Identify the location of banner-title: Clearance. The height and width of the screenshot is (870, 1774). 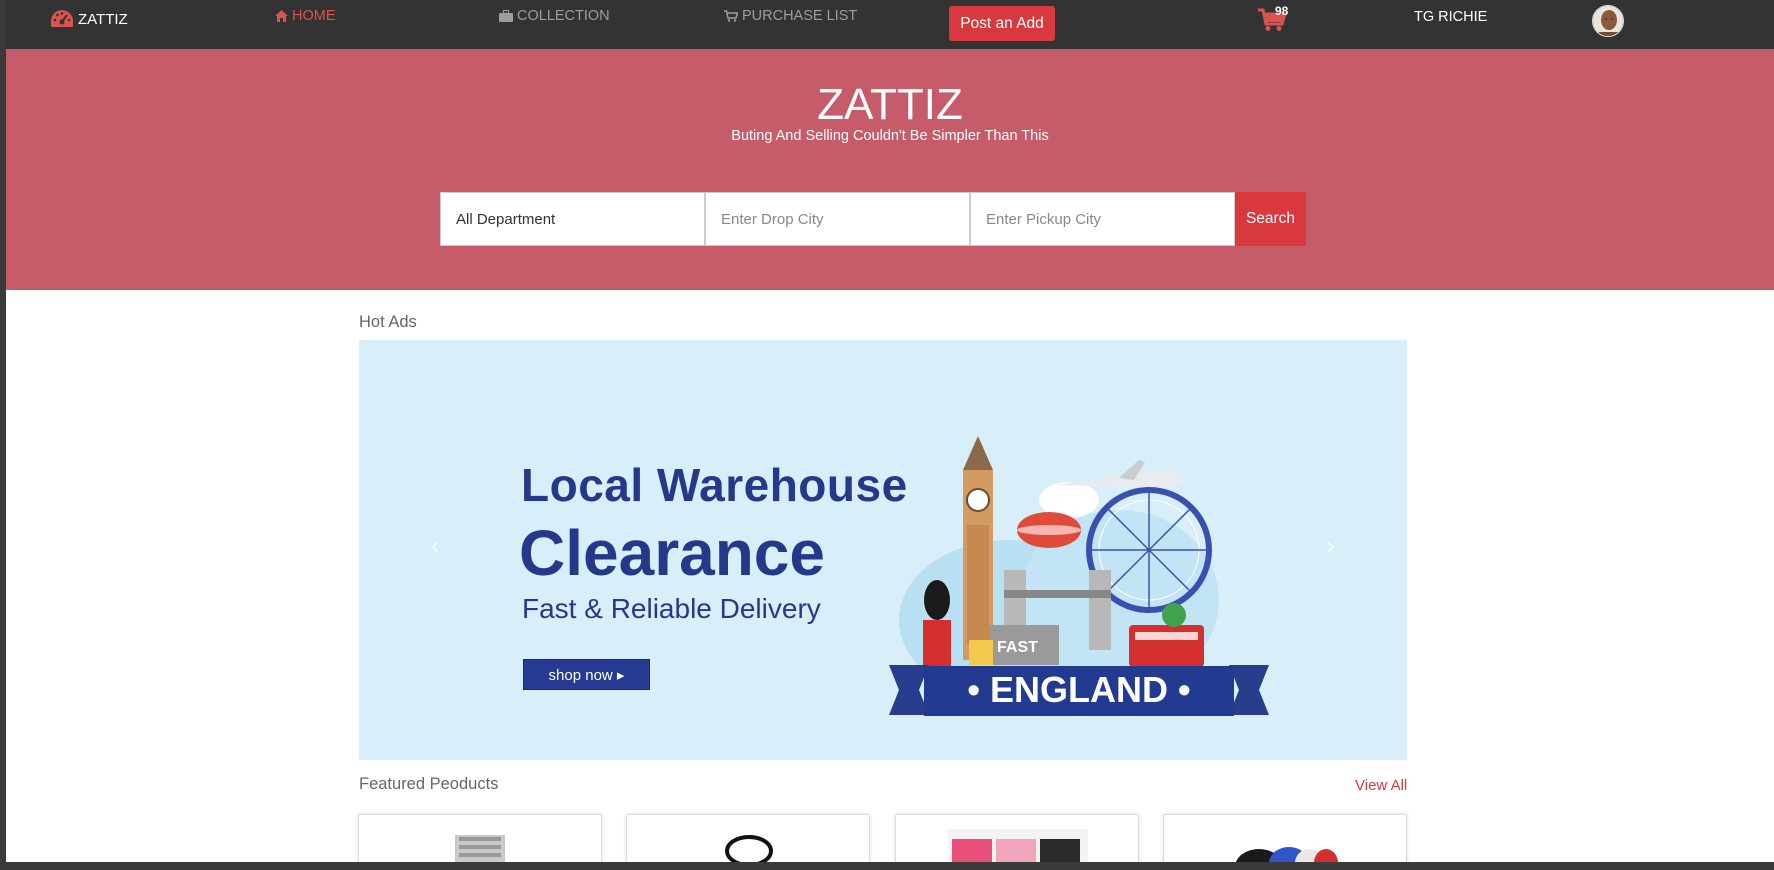
(672, 553).